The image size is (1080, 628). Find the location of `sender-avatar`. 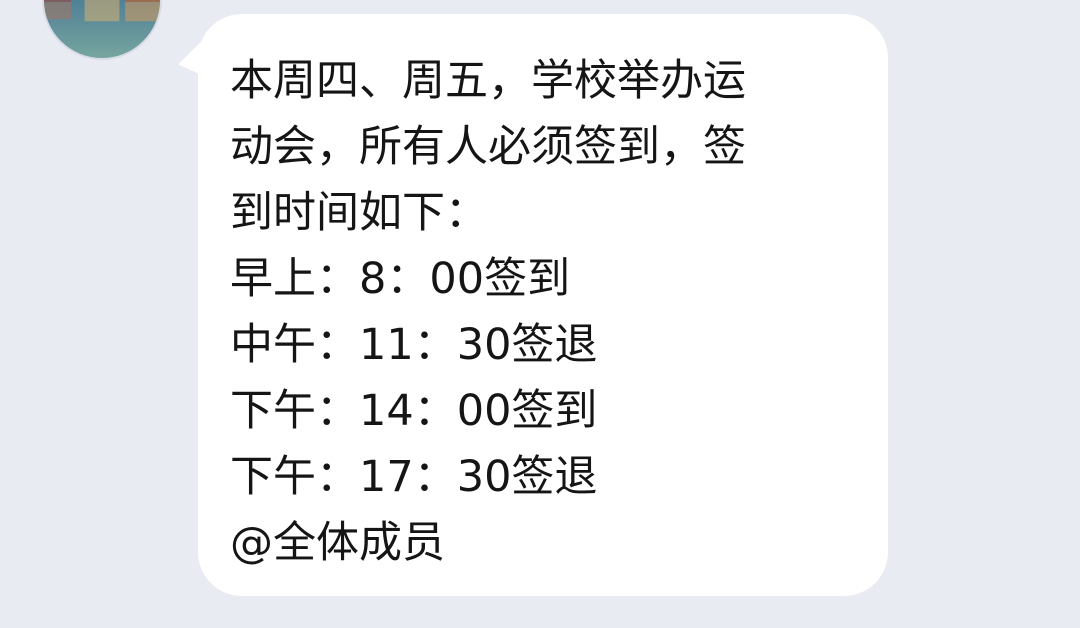

sender-avatar is located at coordinates (102, 30).